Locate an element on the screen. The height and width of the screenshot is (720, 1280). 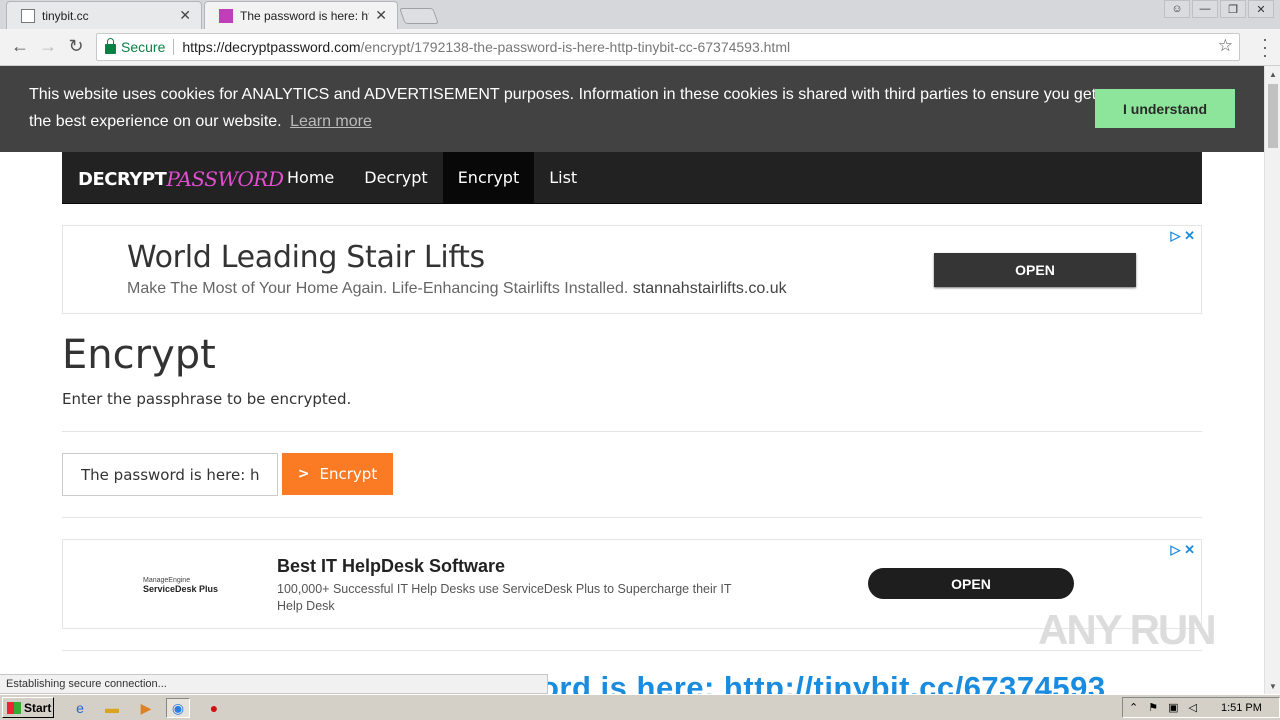
window-controls: ☺ — ❐ ✕ is located at coordinates (1219, 9).